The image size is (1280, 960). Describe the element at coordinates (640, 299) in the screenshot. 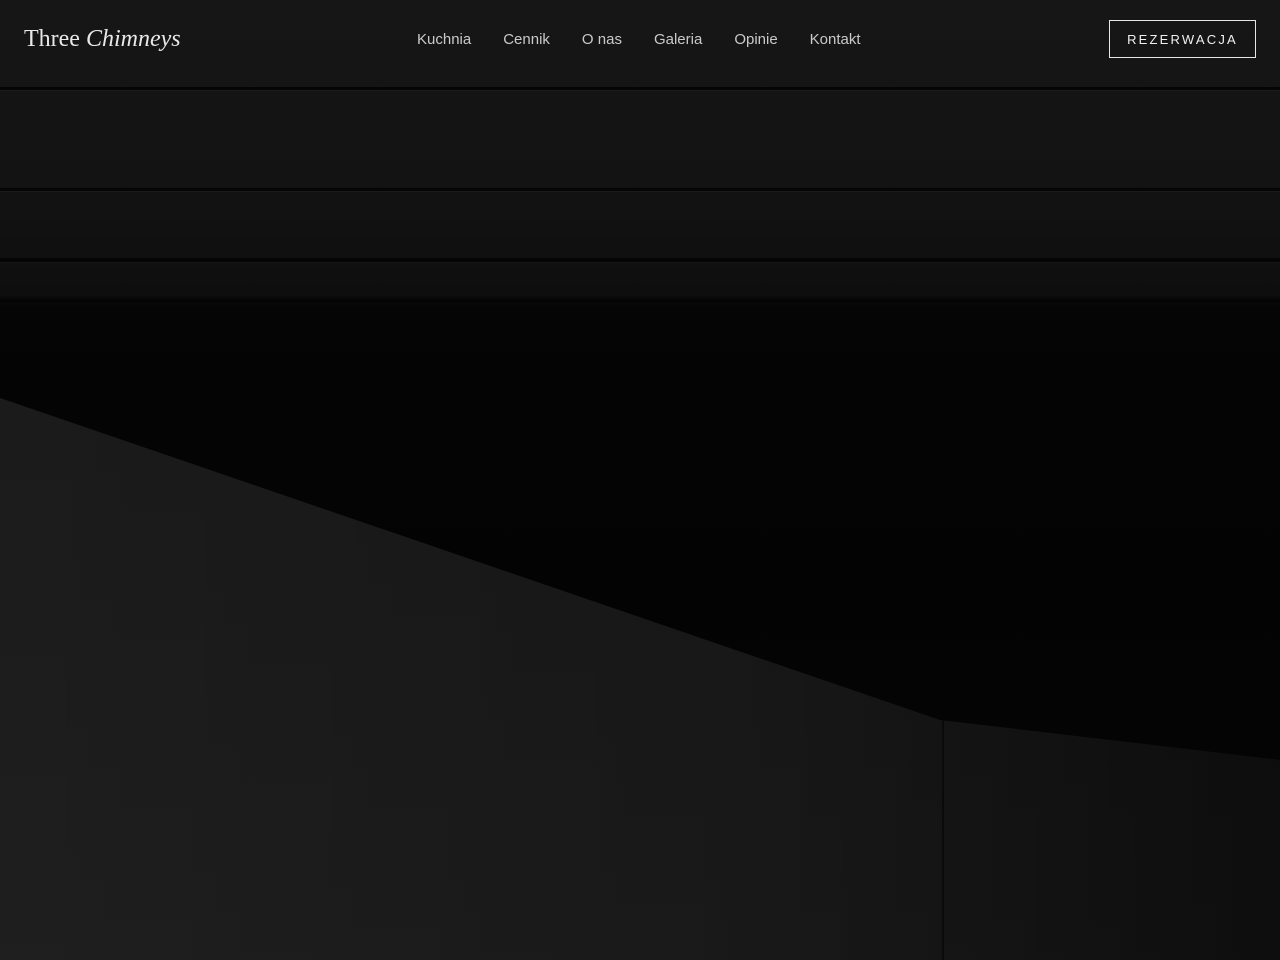

I see `ceiling-edge` at that location.